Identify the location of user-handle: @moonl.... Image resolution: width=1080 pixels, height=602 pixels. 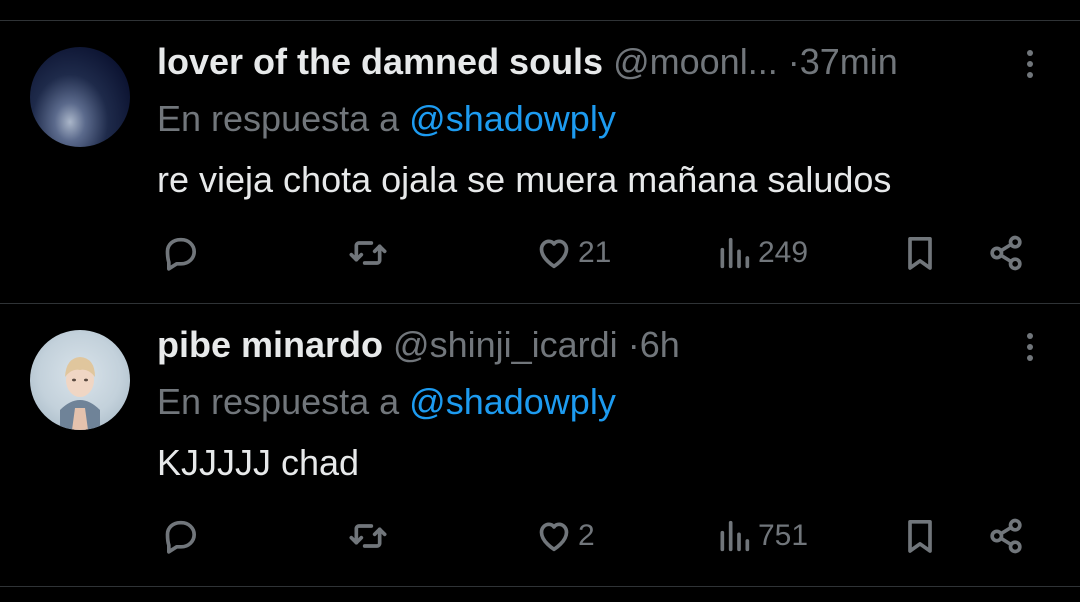
(695, 61).